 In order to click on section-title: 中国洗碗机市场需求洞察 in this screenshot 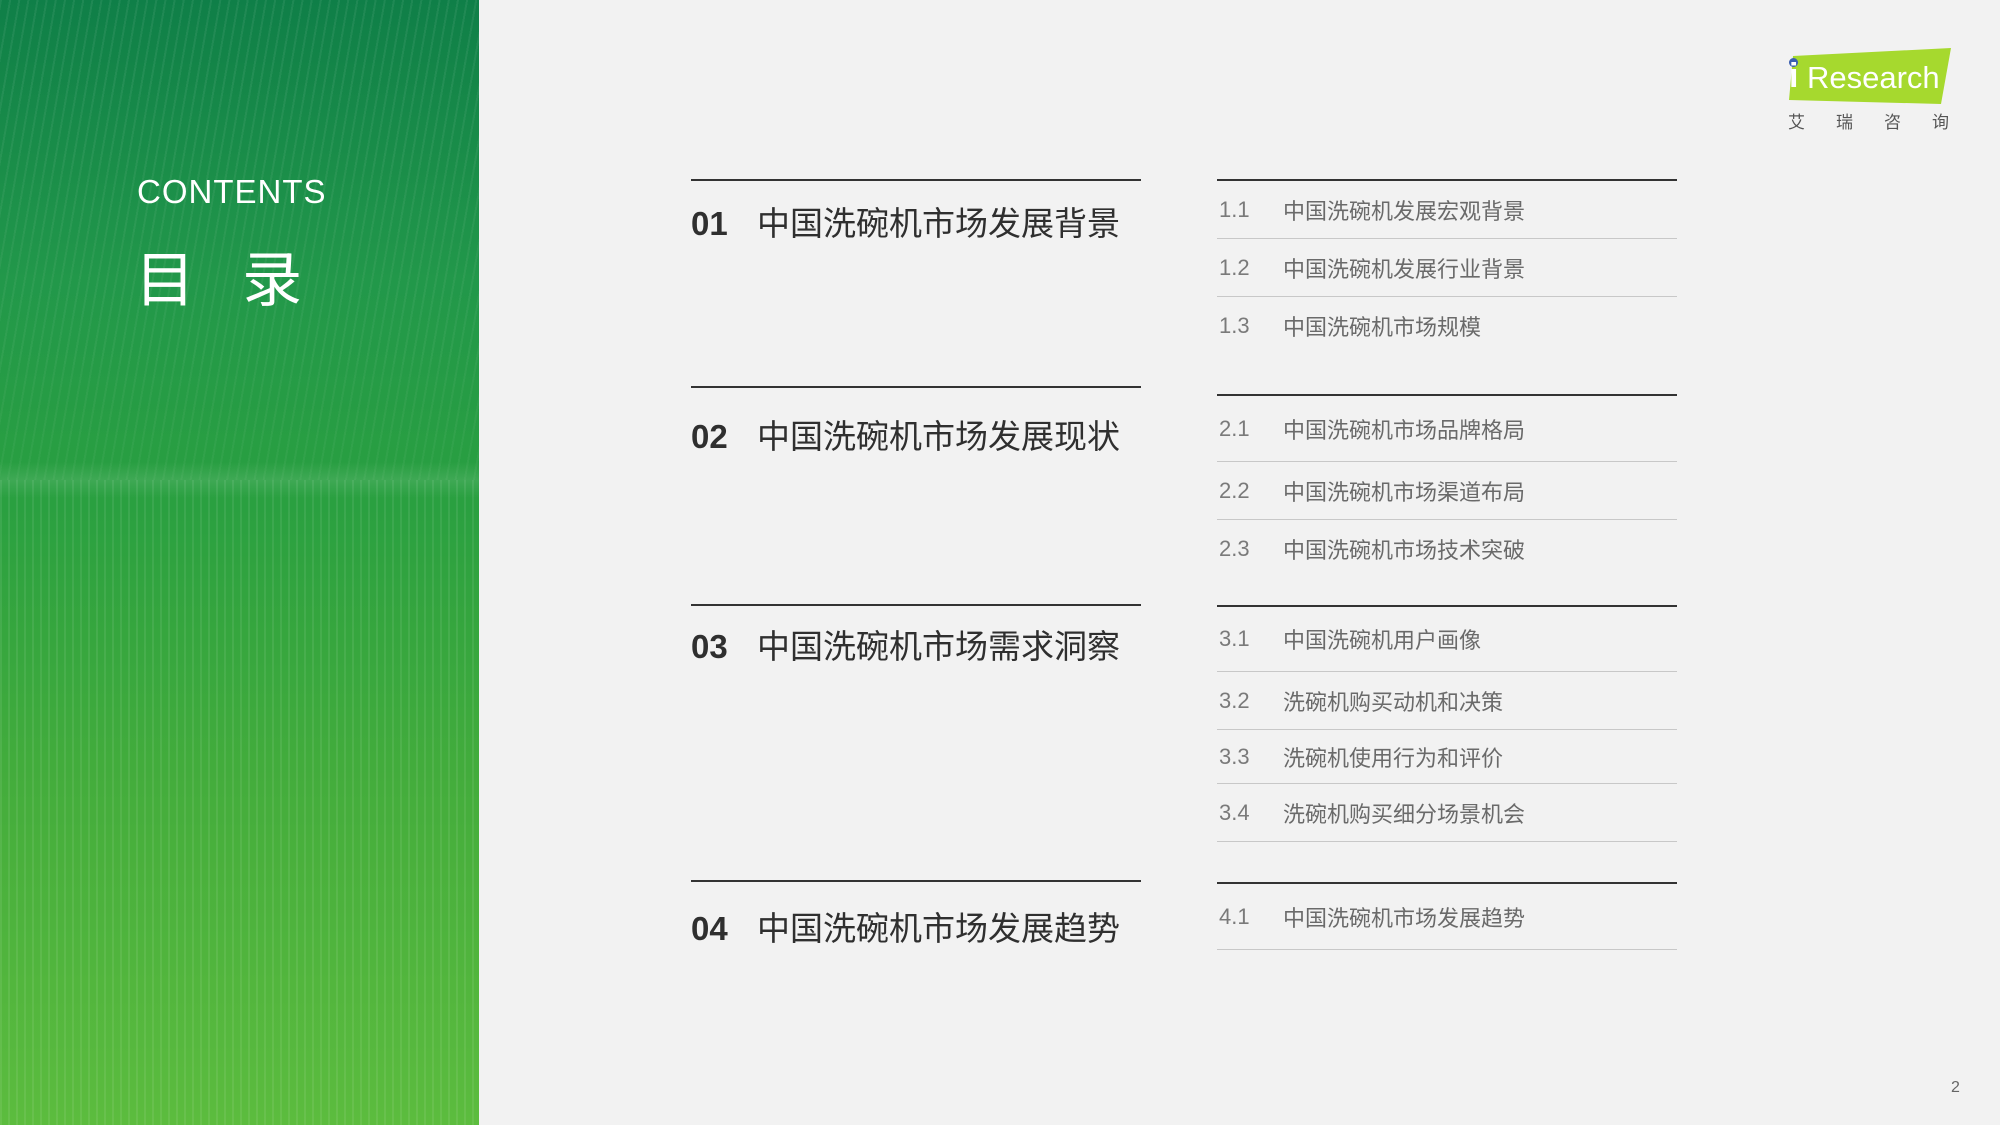, I will do `click(938, 646)`.